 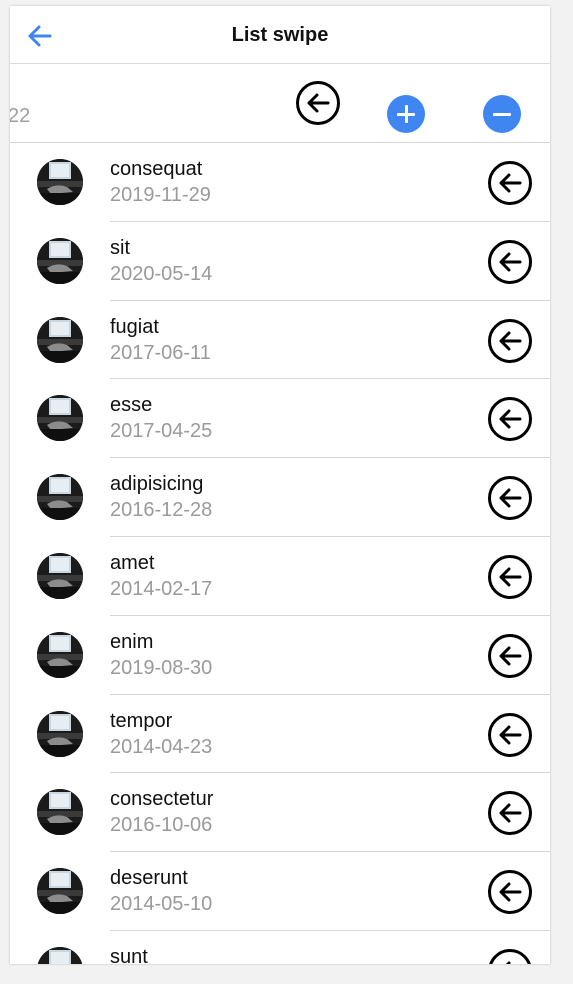 I want to click on list-item-content: sunt, so click(x=330, y=947).